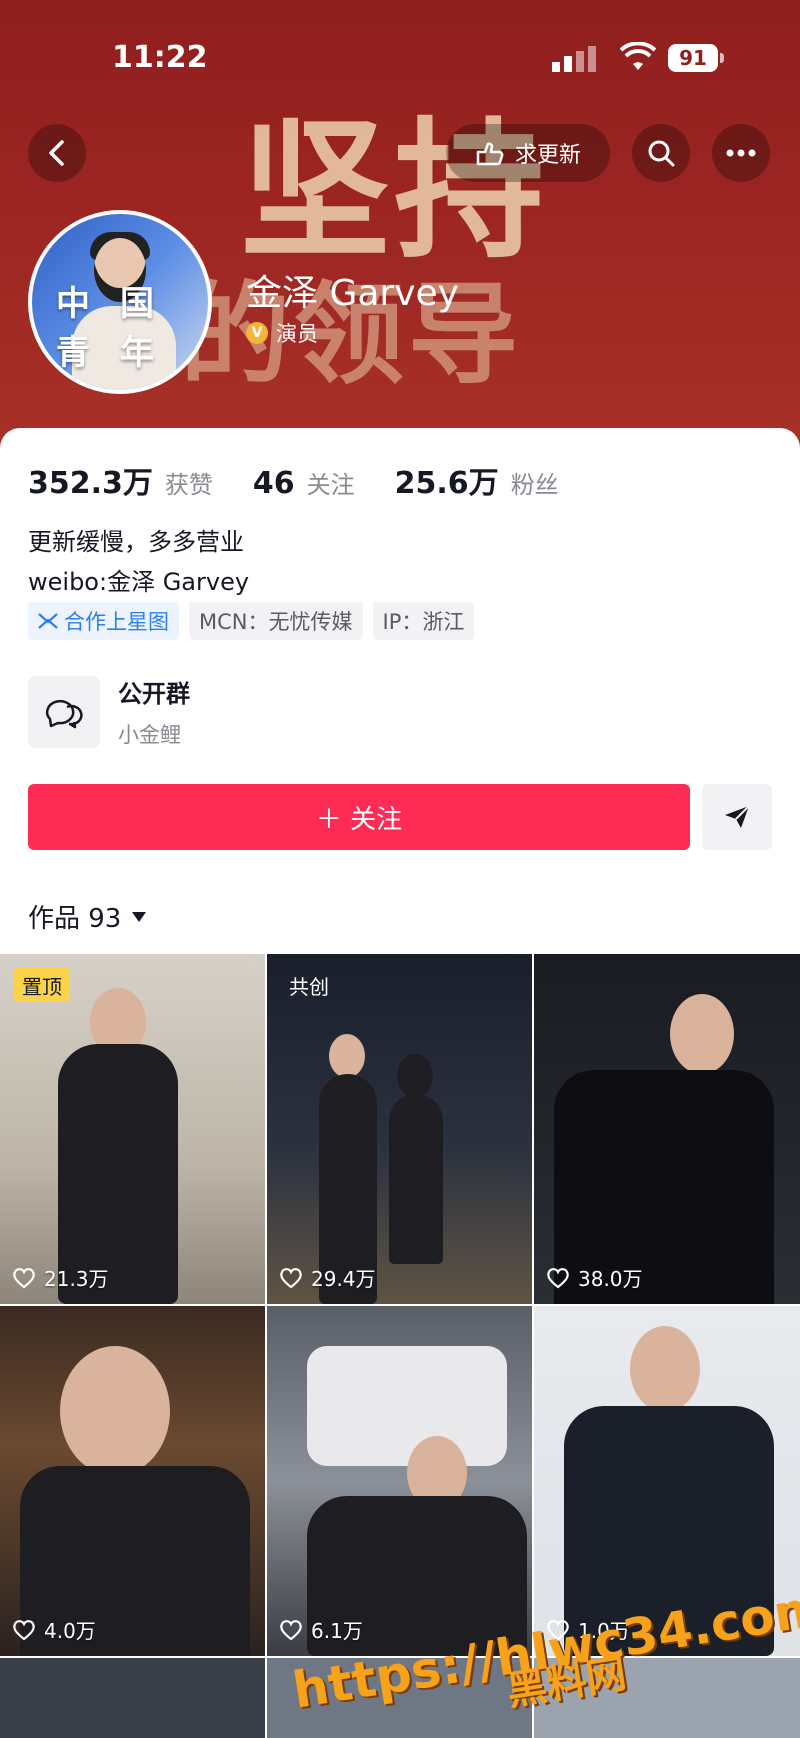  Describe the element at coordinates (132, 1129) in the screenshot. I see `video-tile: 置顶 21.3万` at that location.